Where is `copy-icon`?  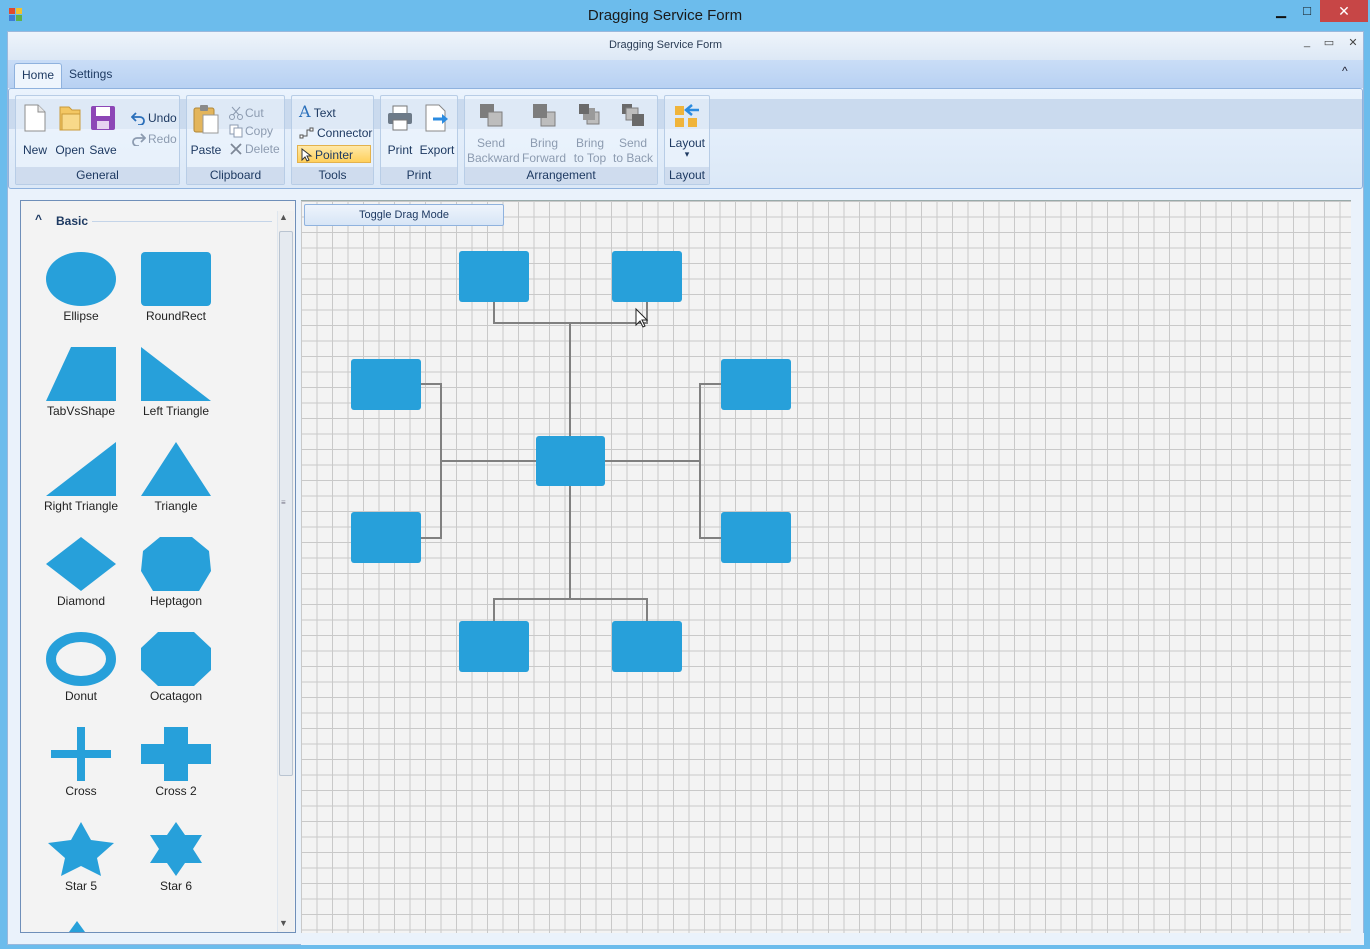 copy-icon is located at coordinates (237, 131).